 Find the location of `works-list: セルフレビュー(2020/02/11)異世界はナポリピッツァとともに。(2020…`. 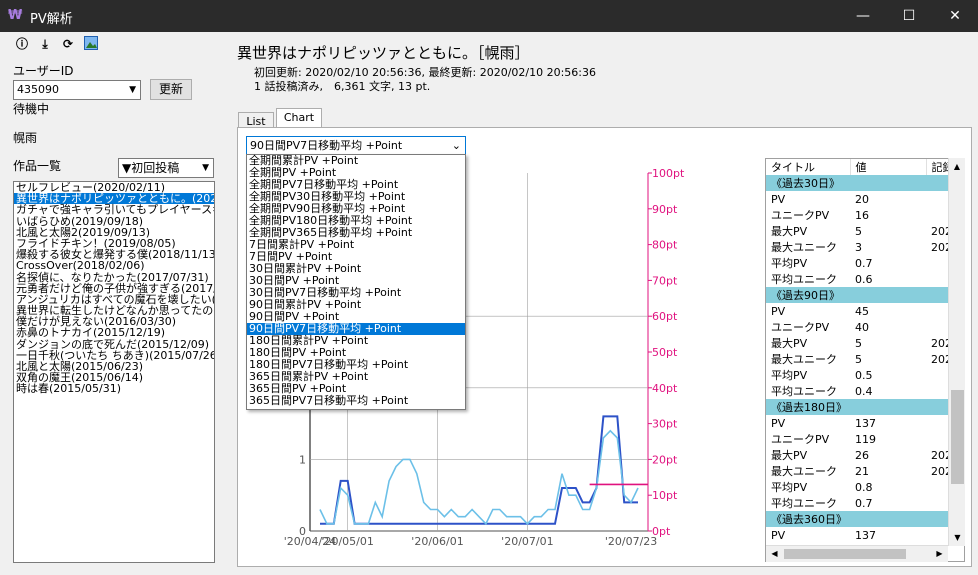

works-list: セルフレビュー(2020/02/11)異世界はナポリピッツァとともに。(2020… is located at coordinates (114, 372).